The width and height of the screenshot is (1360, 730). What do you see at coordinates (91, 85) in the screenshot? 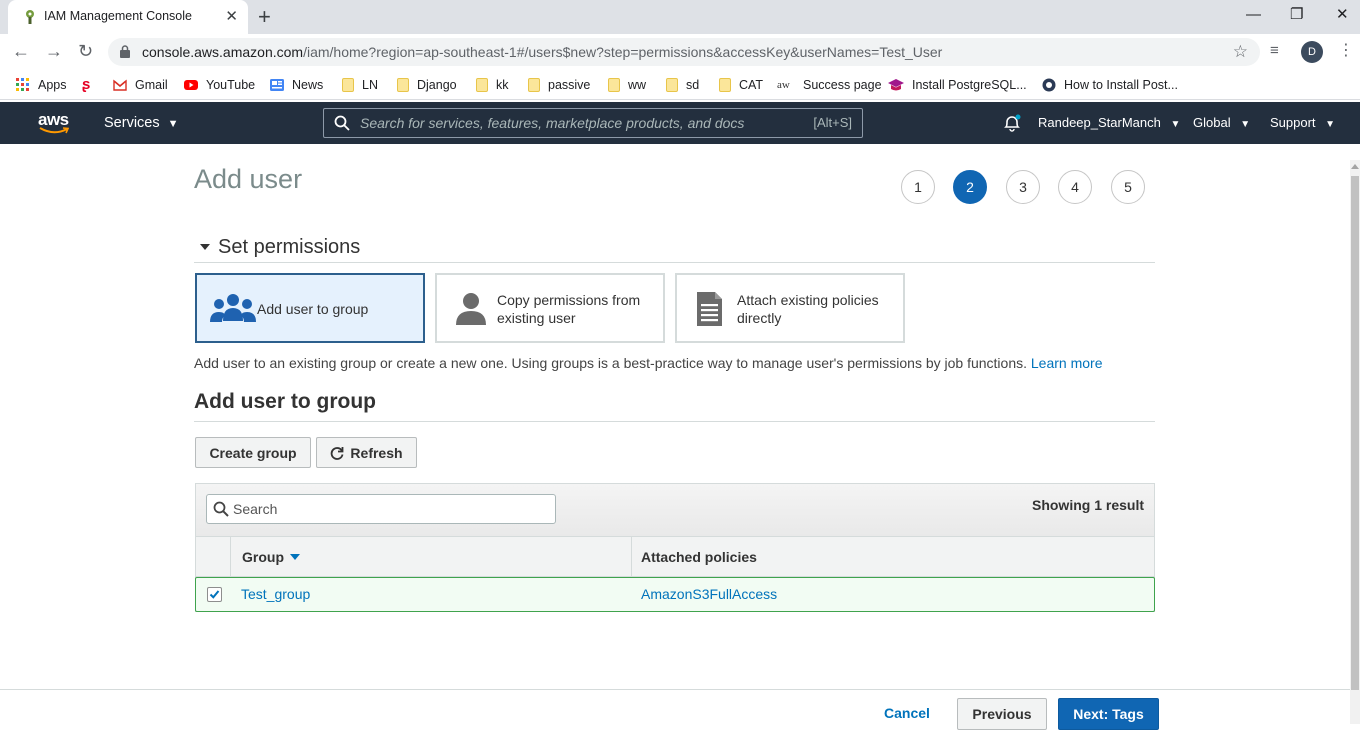
I see `bookmark-pinterest: ʂ` at bounding box center [91, 85].